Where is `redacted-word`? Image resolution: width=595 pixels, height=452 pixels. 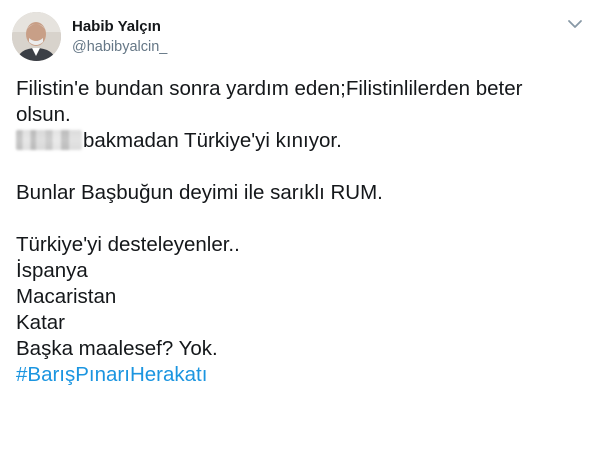 redacted-word is located at coordinates (49, 140).